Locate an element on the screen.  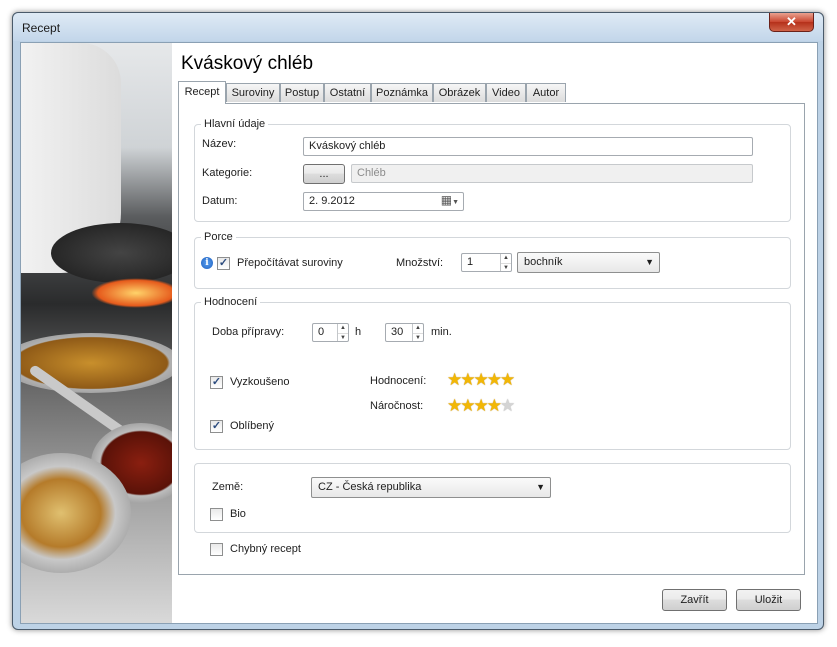
difficulty-stars: ★★★★★ is located at coordinates (481, 405).